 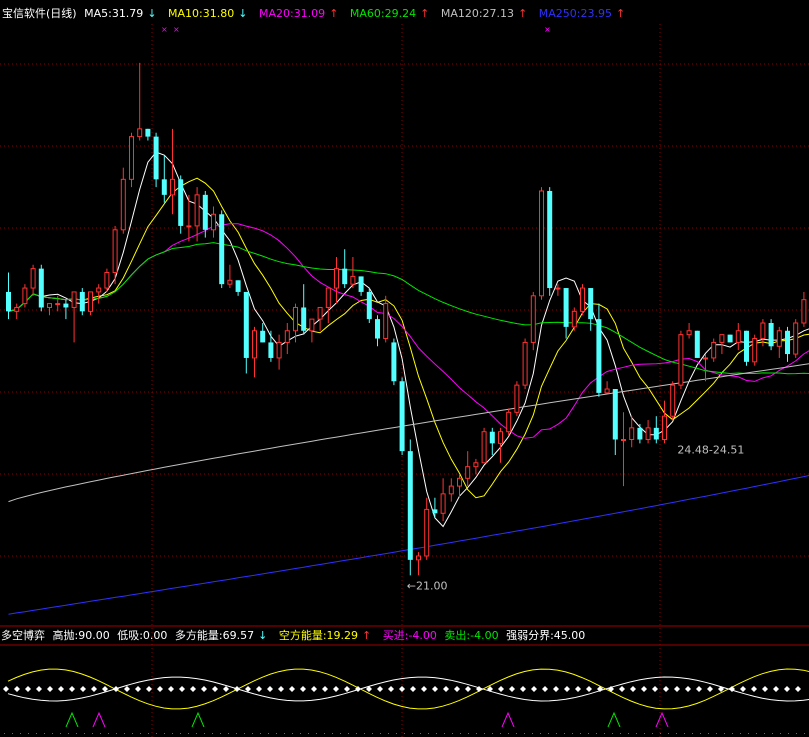 What do you see at coordinates (39, 13) in the screenshot?
I see `stock-title: 宝信软件(日线)` at bounding box center [39, 13].